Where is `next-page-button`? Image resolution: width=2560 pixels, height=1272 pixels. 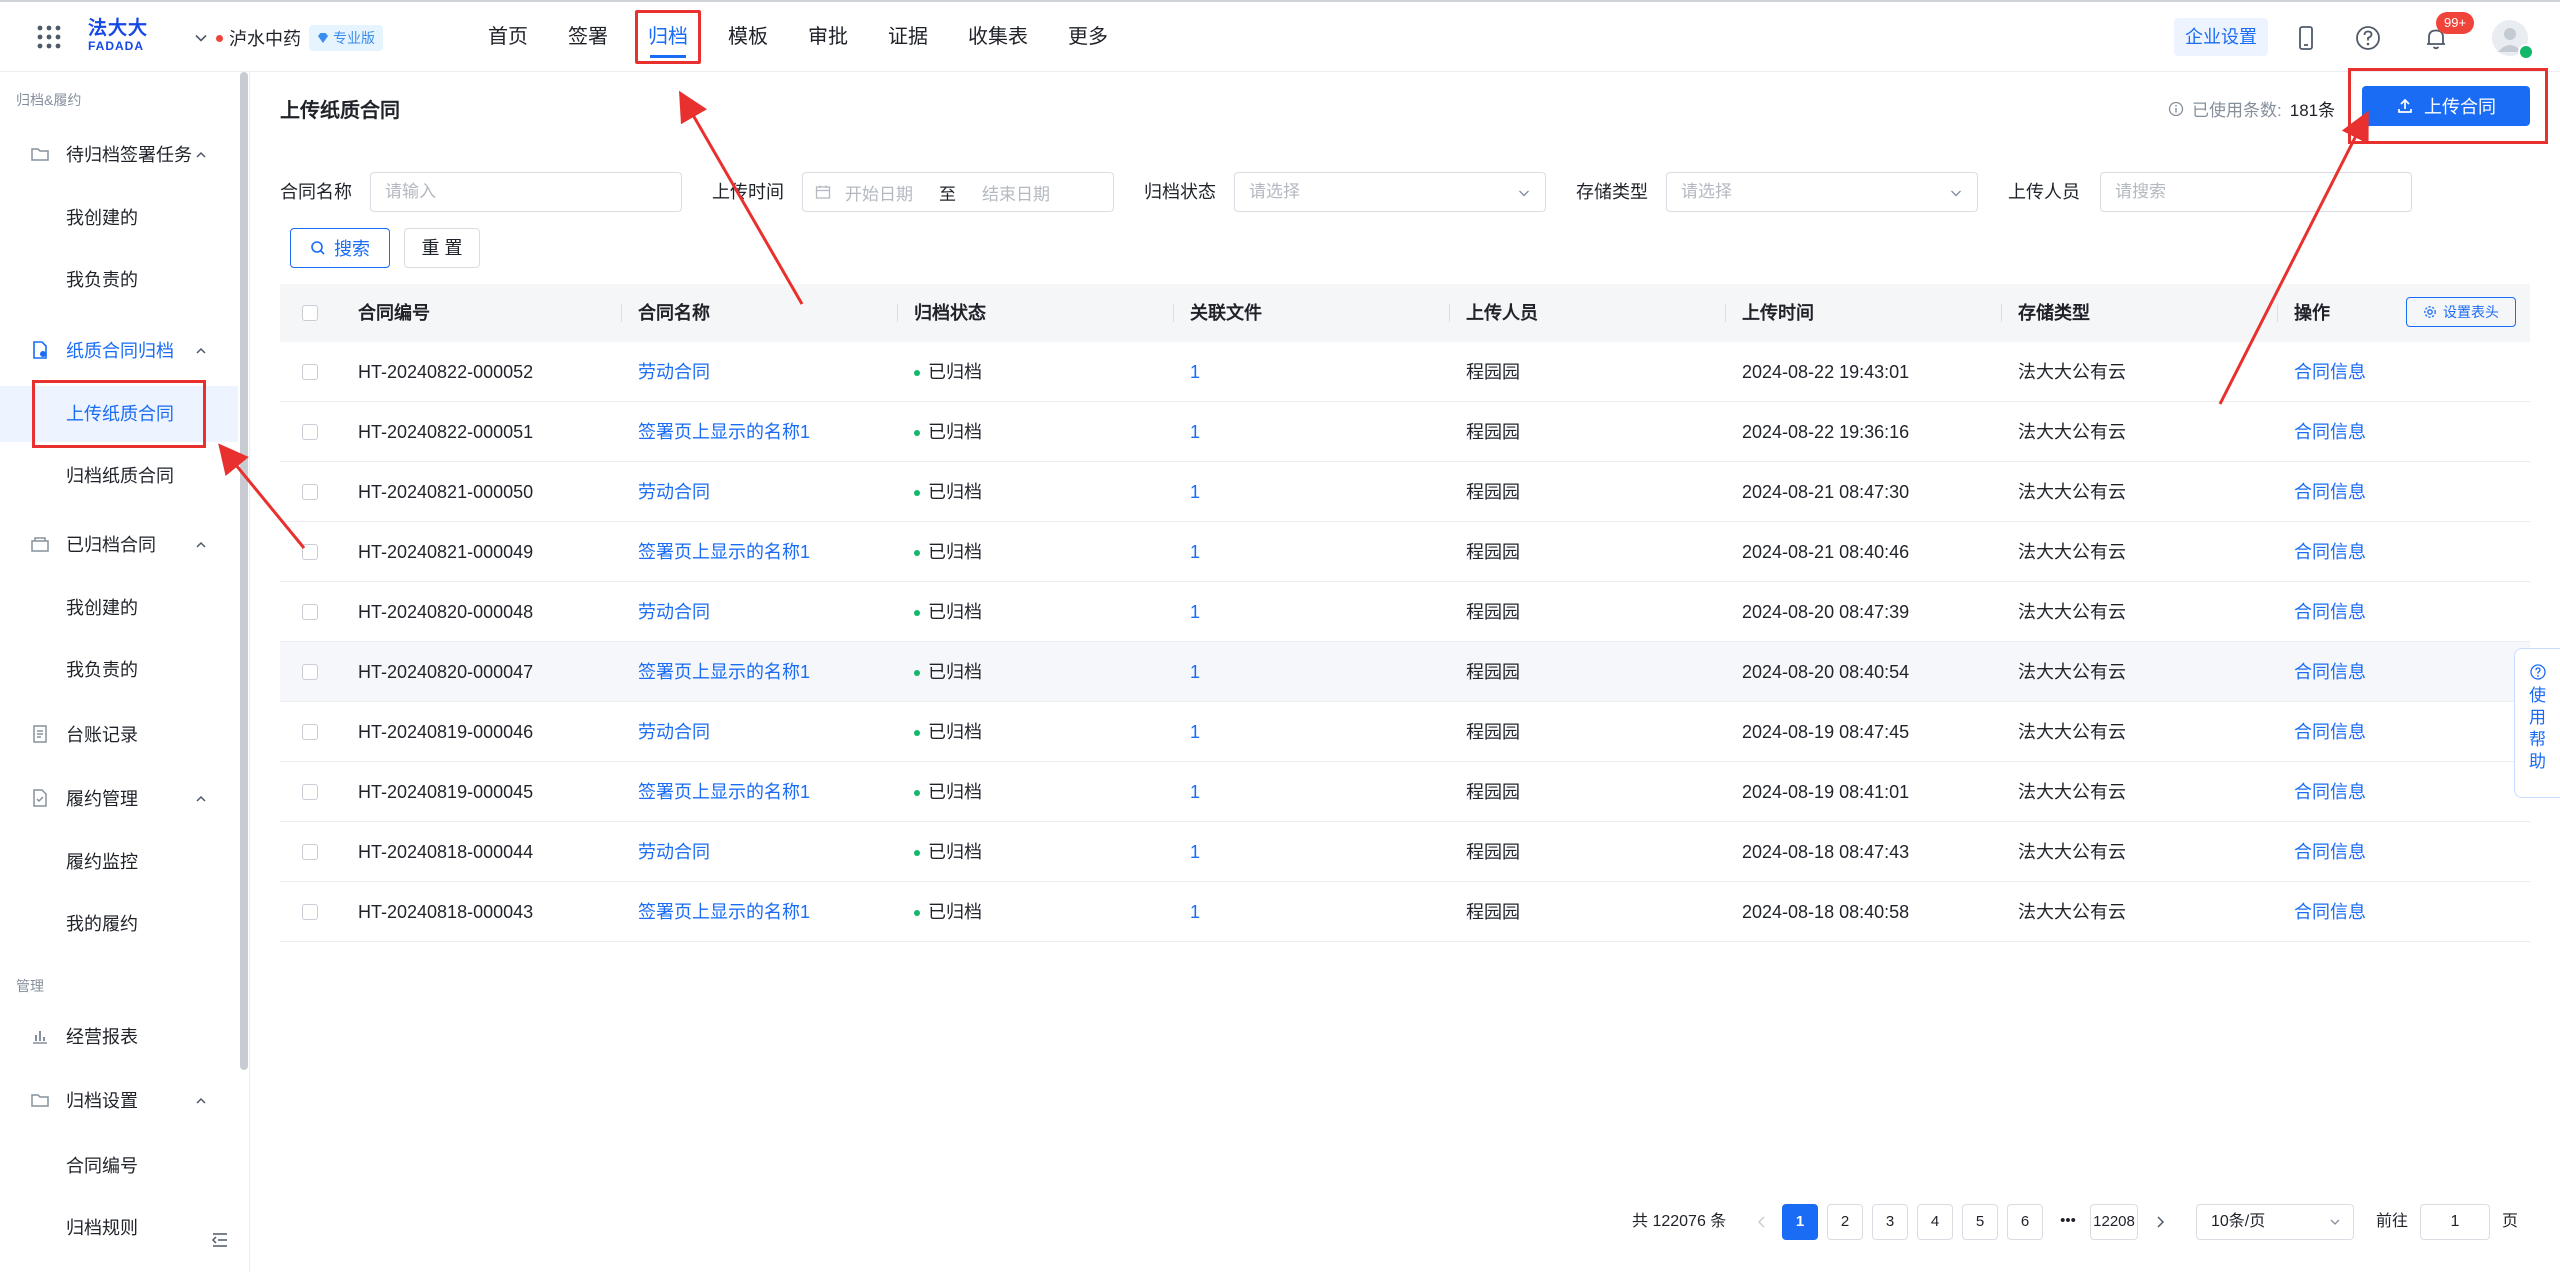
next-page-button is located at coordinates (2160, 1222).